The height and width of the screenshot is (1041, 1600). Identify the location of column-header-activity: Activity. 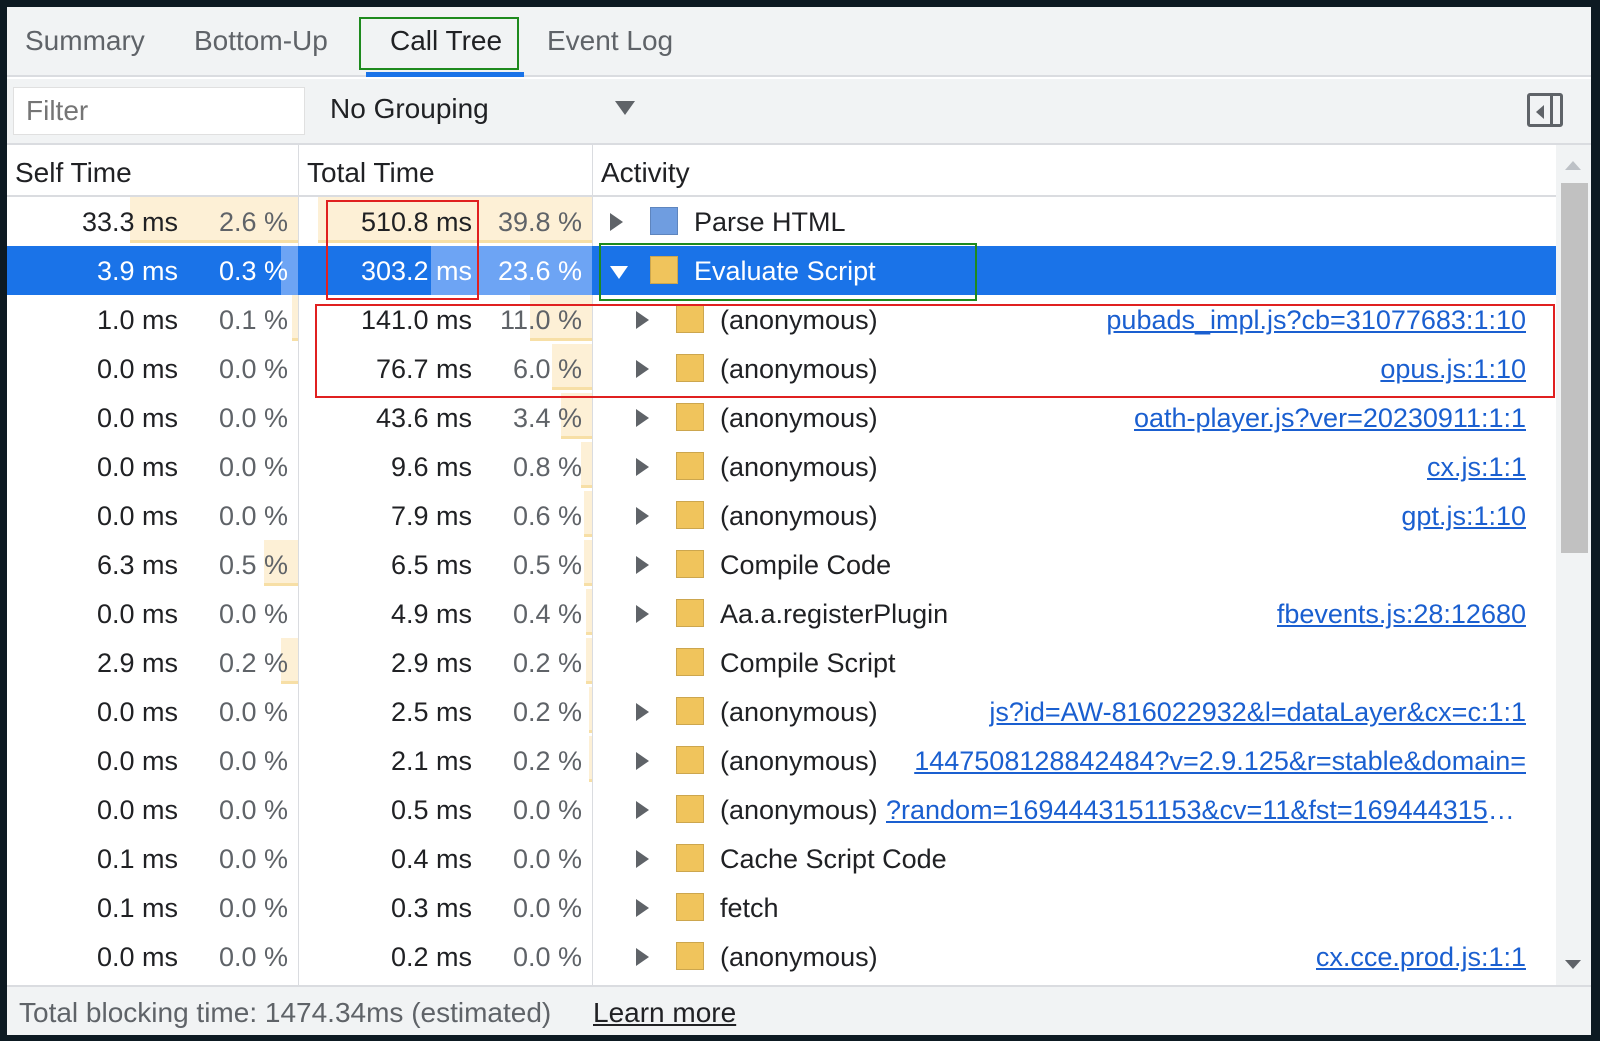
(645, 171).